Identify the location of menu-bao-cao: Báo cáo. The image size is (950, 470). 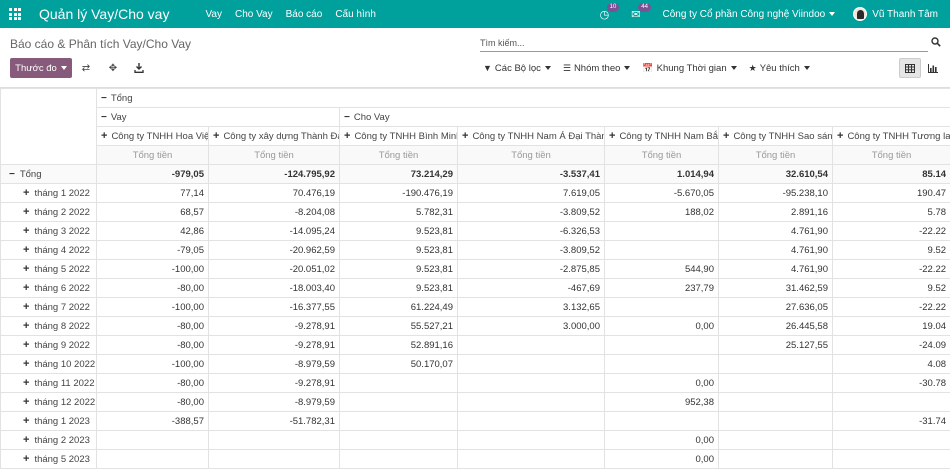
(304, 14).